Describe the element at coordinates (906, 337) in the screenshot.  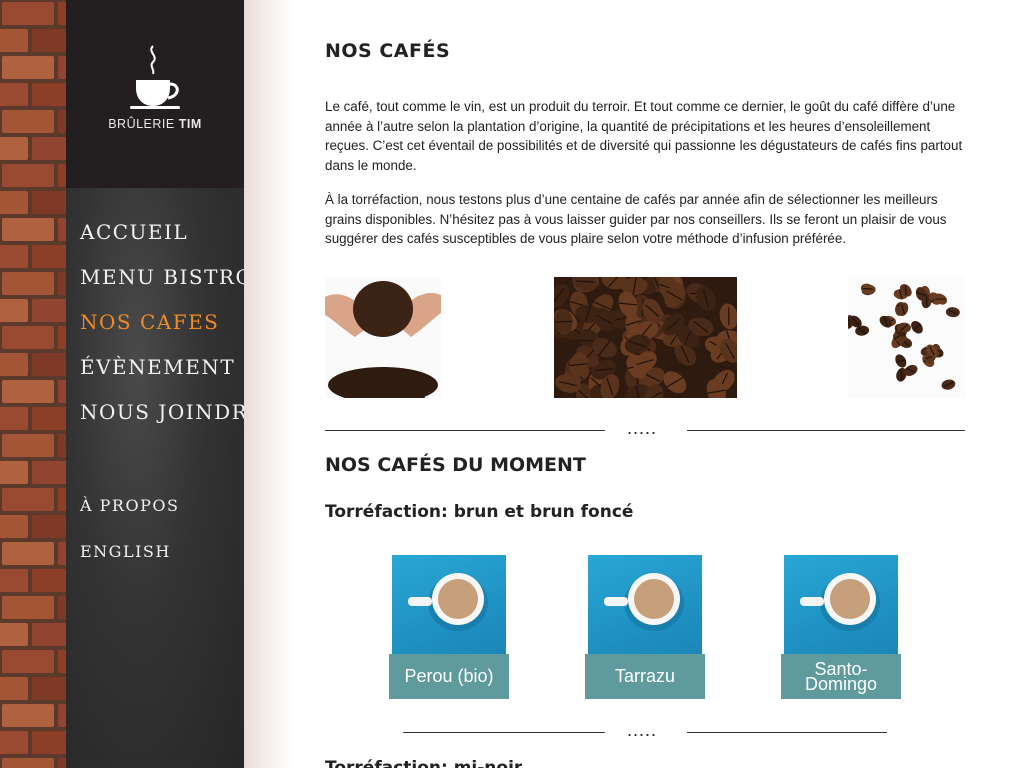
I see `scattered-coffee-beans-photo` at that location.